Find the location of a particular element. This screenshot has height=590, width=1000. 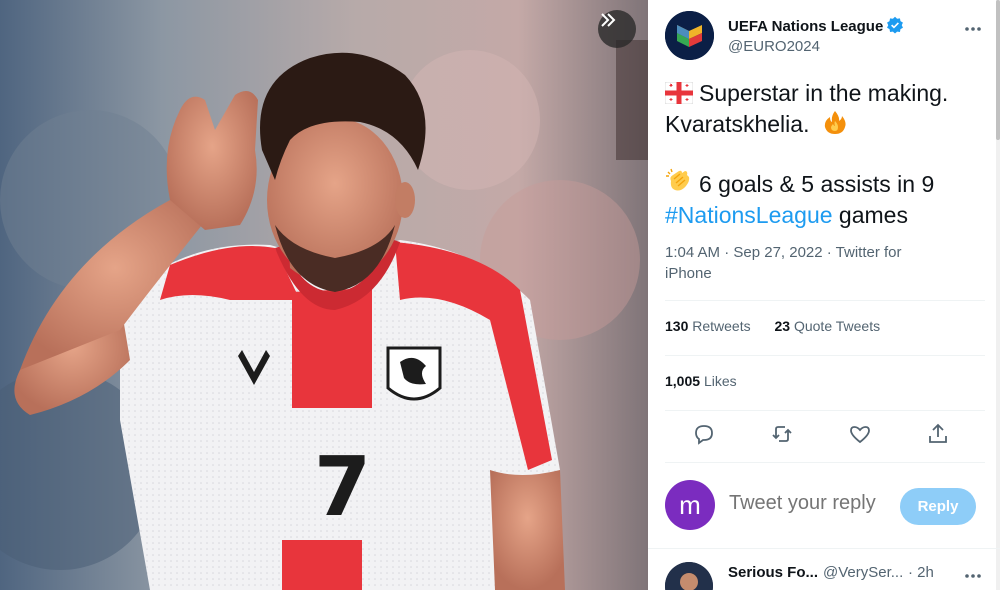

reply-button is located at coordinates (705, 435).